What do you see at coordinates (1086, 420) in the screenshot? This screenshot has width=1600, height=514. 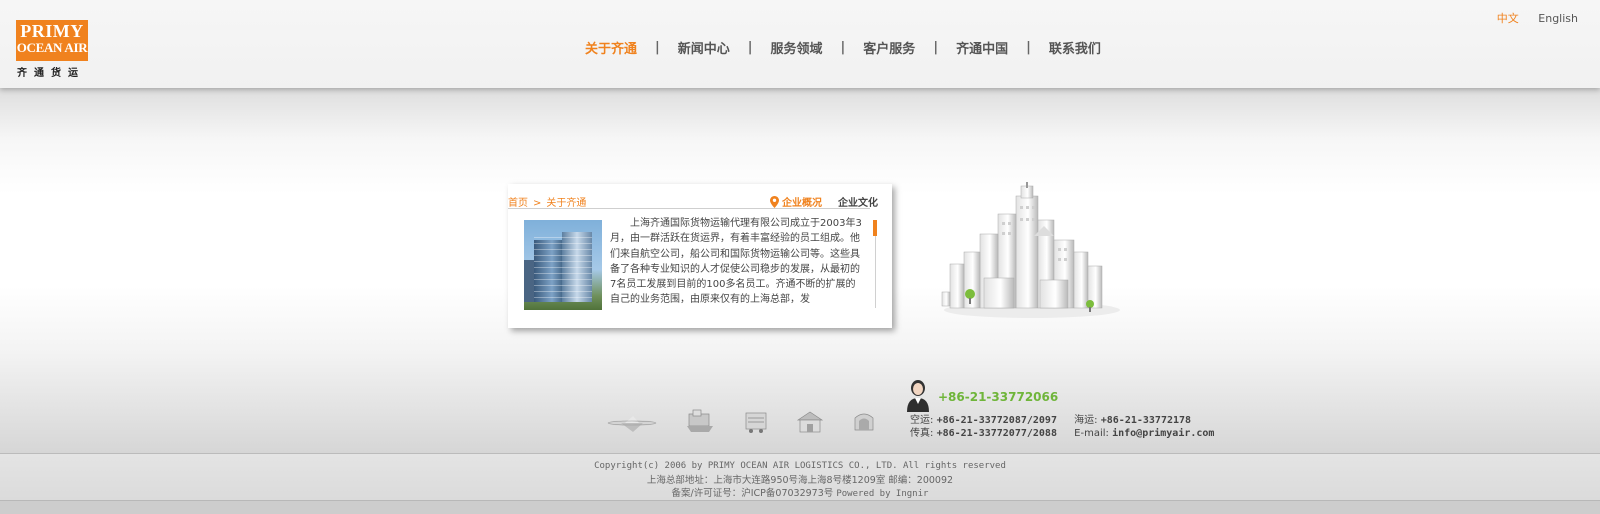 I see `sea-label: 海运:` at bounding box center [1086, 420].